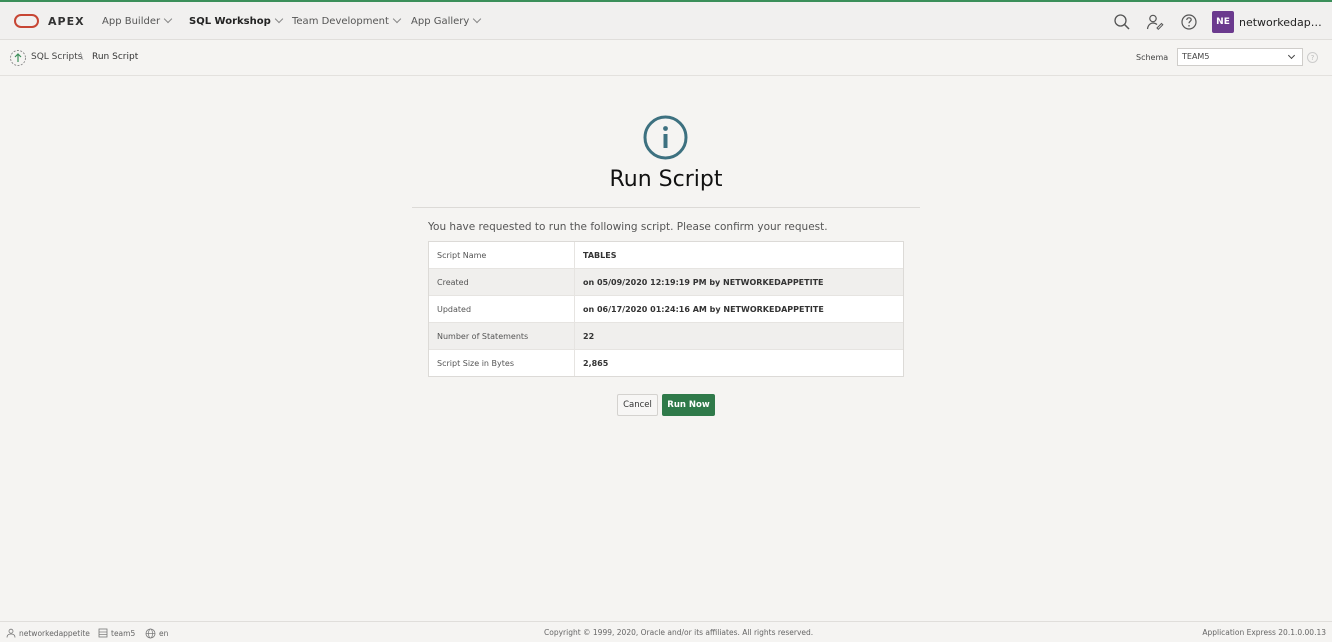 The image size is (1332, 642). I want to click on breadcrumb-sql-scripts: SQL Scripts, so click(56, 57).